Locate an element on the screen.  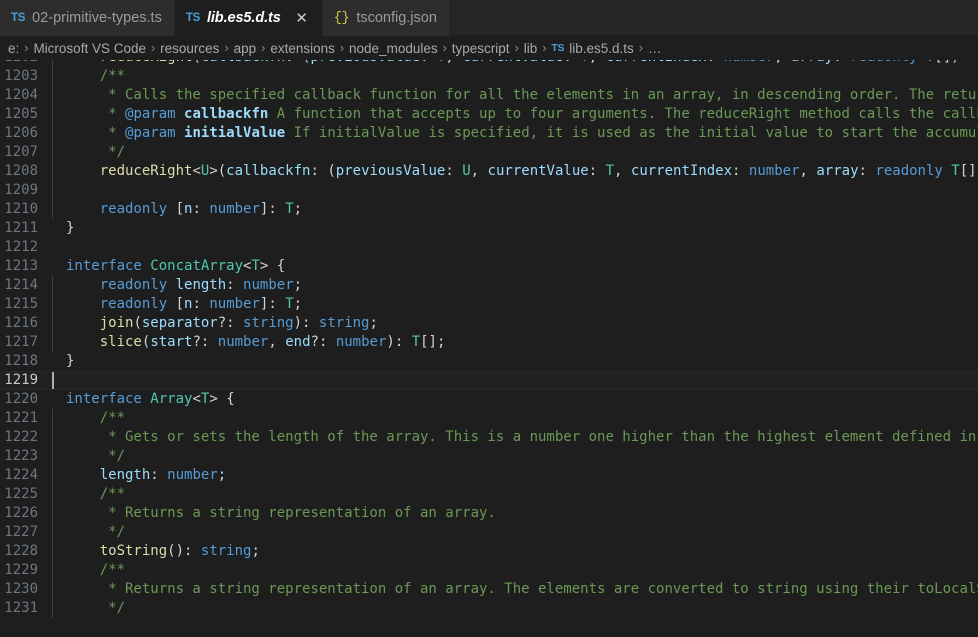
breadcrumb-label: lib is located at coordinates (530, 48).